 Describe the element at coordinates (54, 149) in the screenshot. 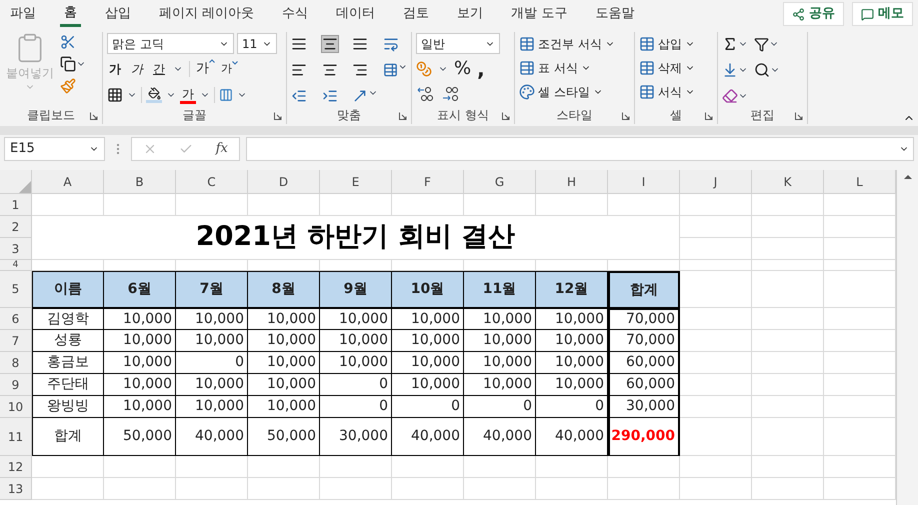

I see `name-box: E15` at that location.